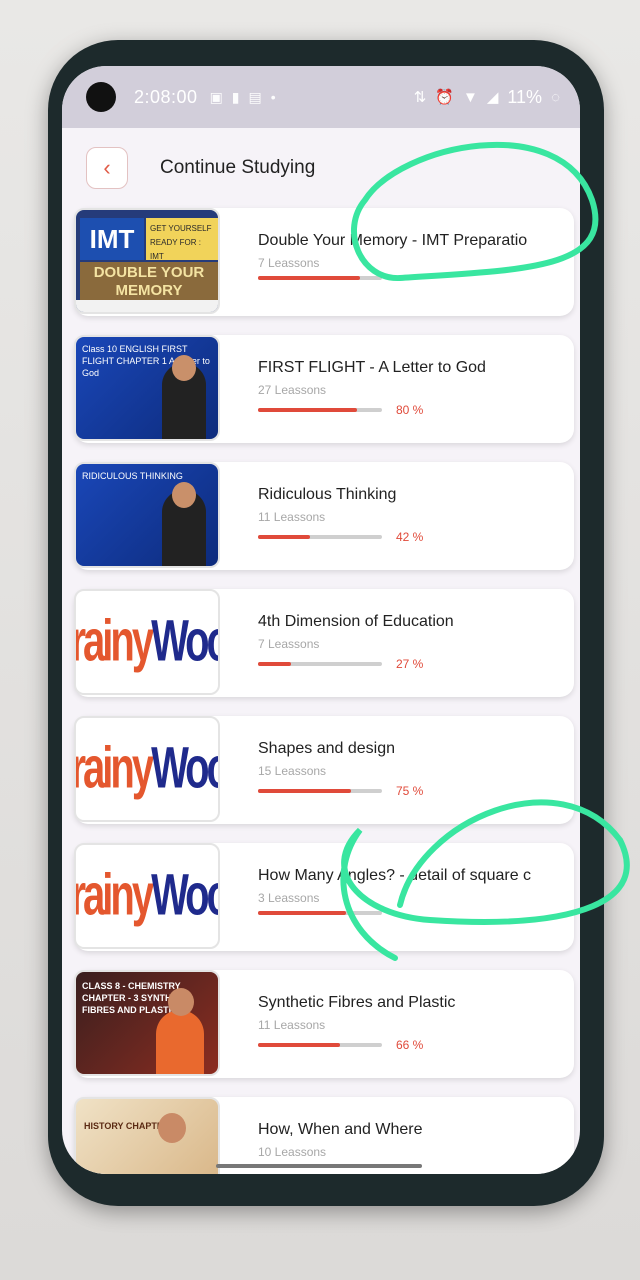 This screenshot has width=640, height=1280. Describe the element at coordinates (410, 791) in the screenshot. I see `progress-percent: 75 %` at that location.